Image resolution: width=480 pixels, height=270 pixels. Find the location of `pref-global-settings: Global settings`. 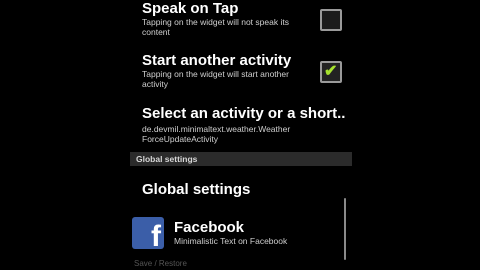

pref-global-settings: Global settings is located at coordinates (242, 189).